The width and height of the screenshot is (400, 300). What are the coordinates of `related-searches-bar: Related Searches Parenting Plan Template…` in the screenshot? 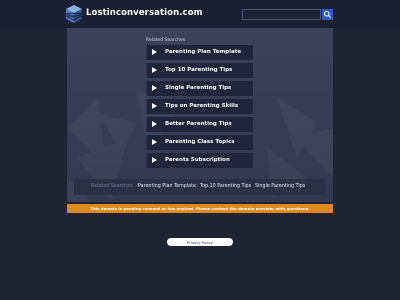 It's located at (200, 187).